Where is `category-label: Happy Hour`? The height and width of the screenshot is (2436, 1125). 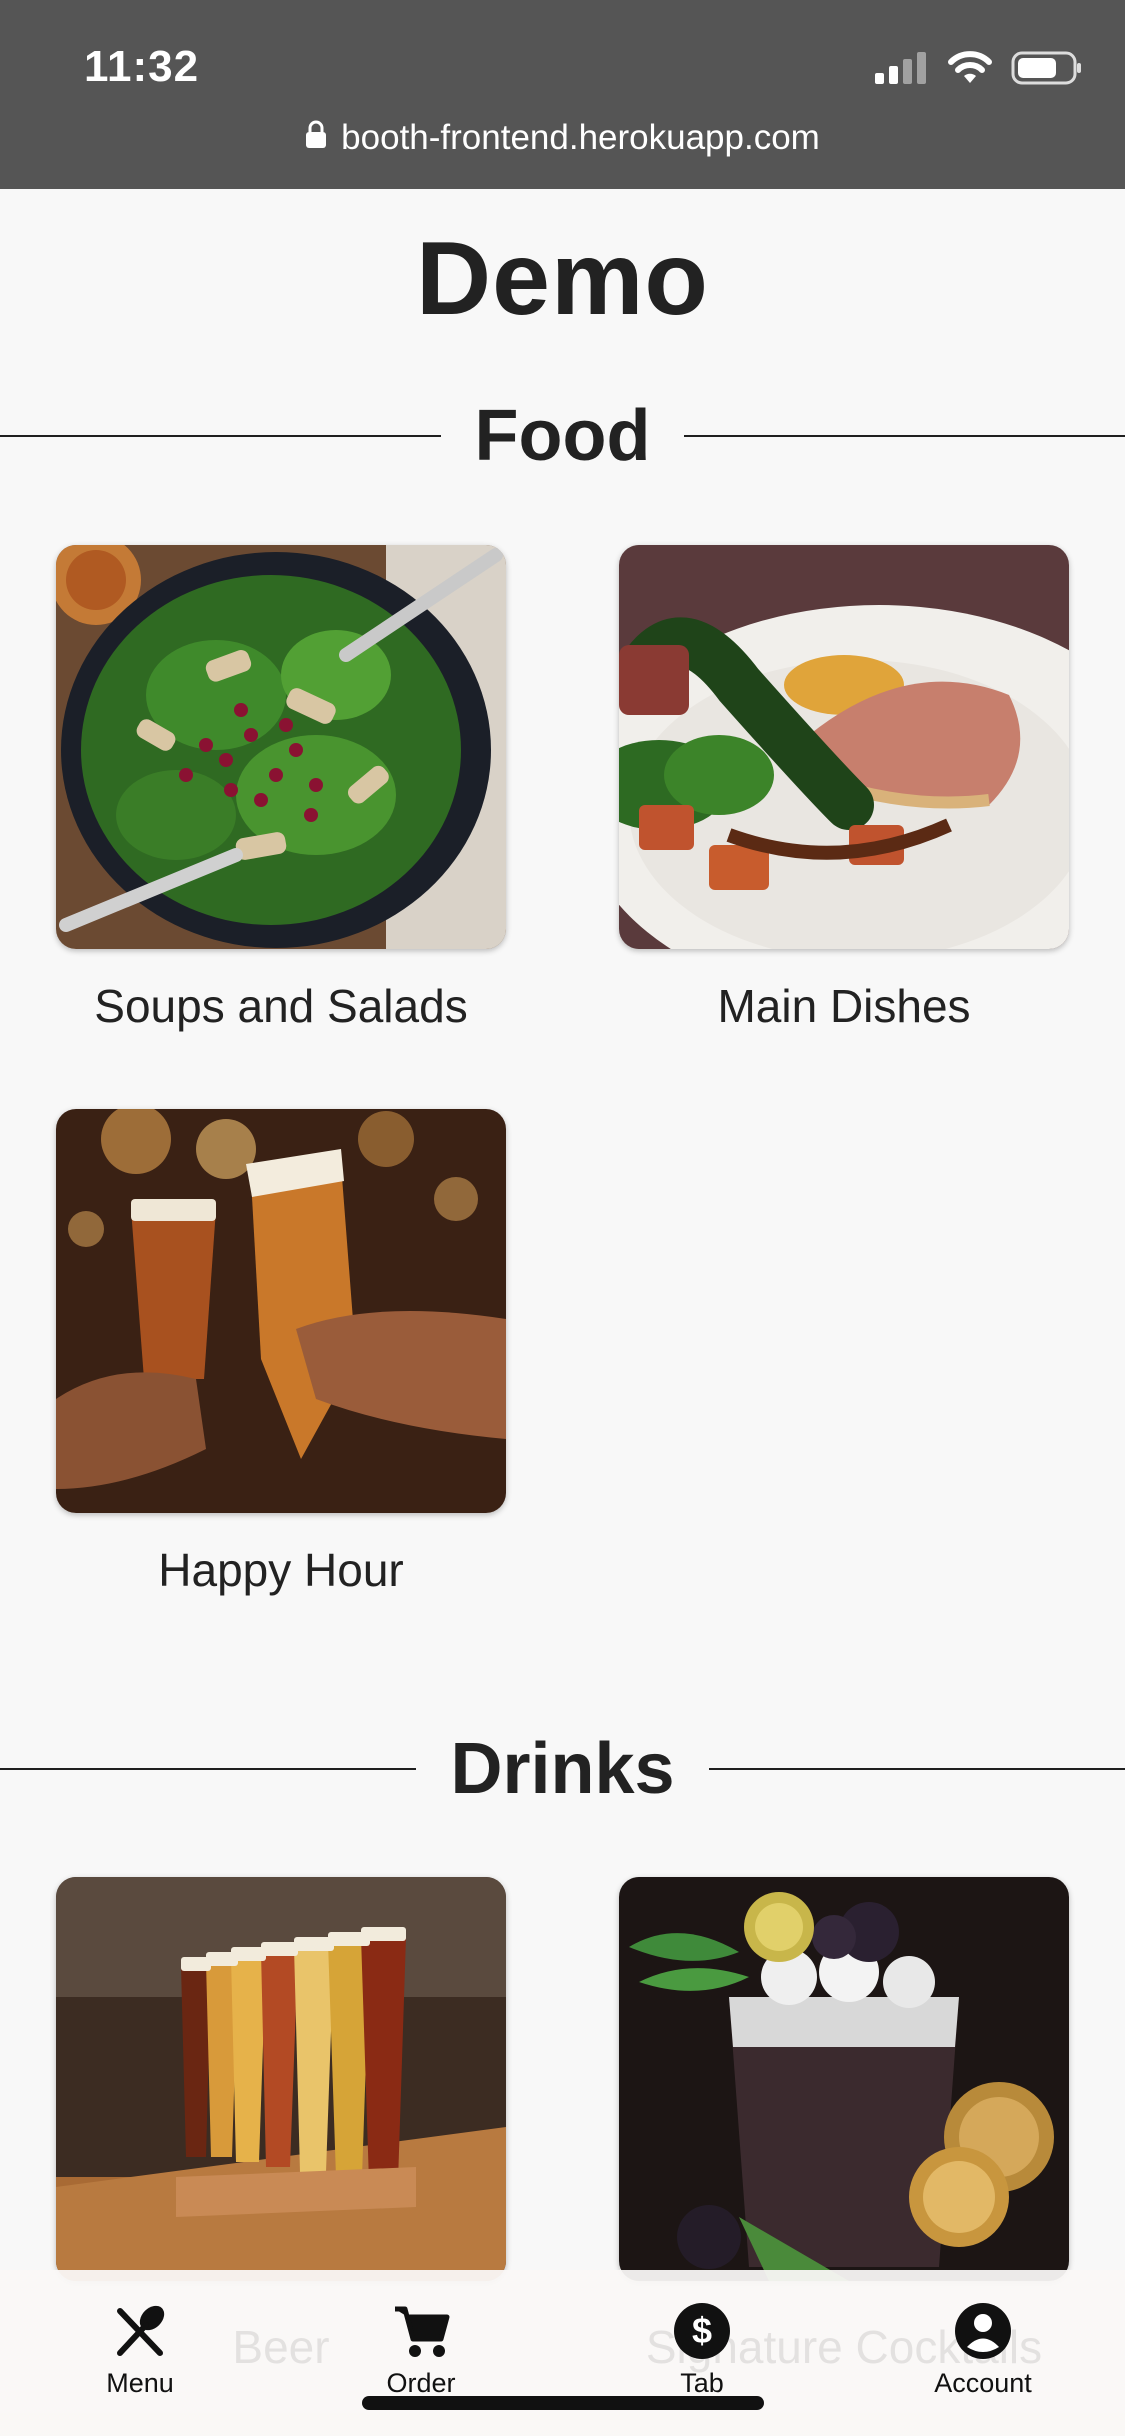
category-label: Happy Hour is located at coordinates (281, 1570).